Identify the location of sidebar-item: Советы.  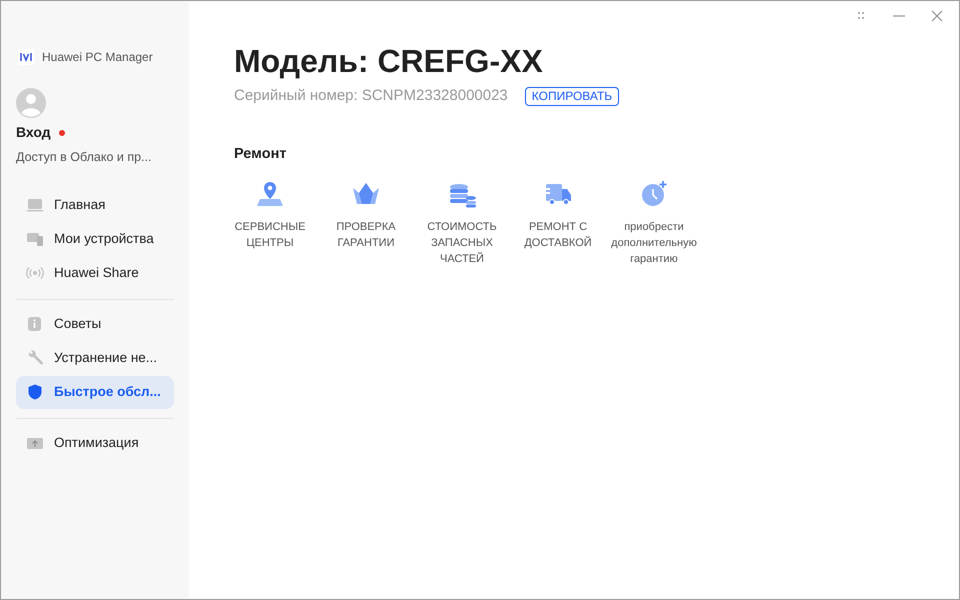
(95, 324).